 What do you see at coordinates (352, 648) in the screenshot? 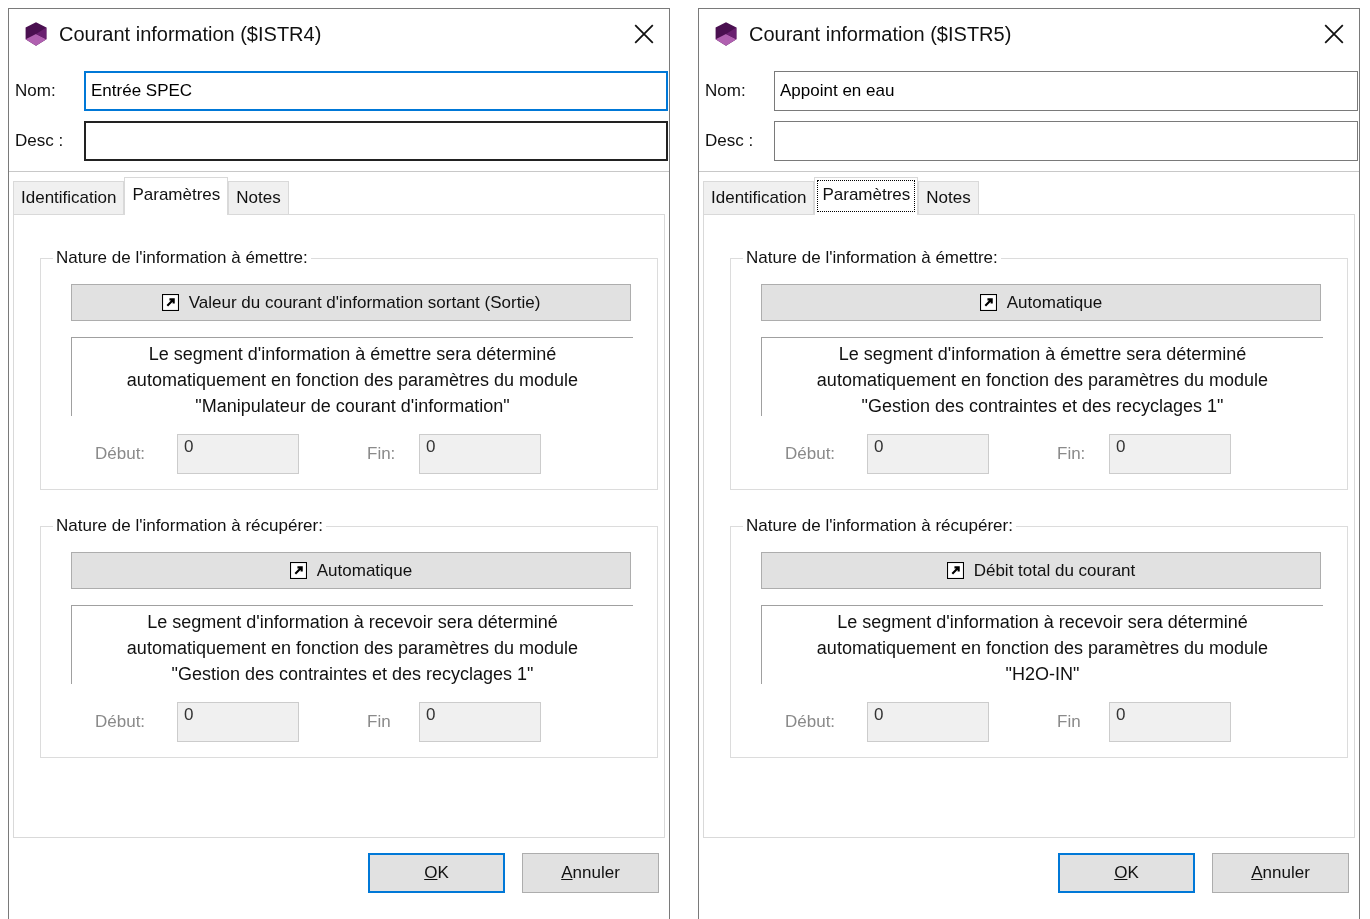
I see `description-text: Le segment d'information à recevoir sera déterminé automatiquement en fonction des paramètres du module "Gestion des contraintes et des recyclages 1"` at bounding box center [352, 648].